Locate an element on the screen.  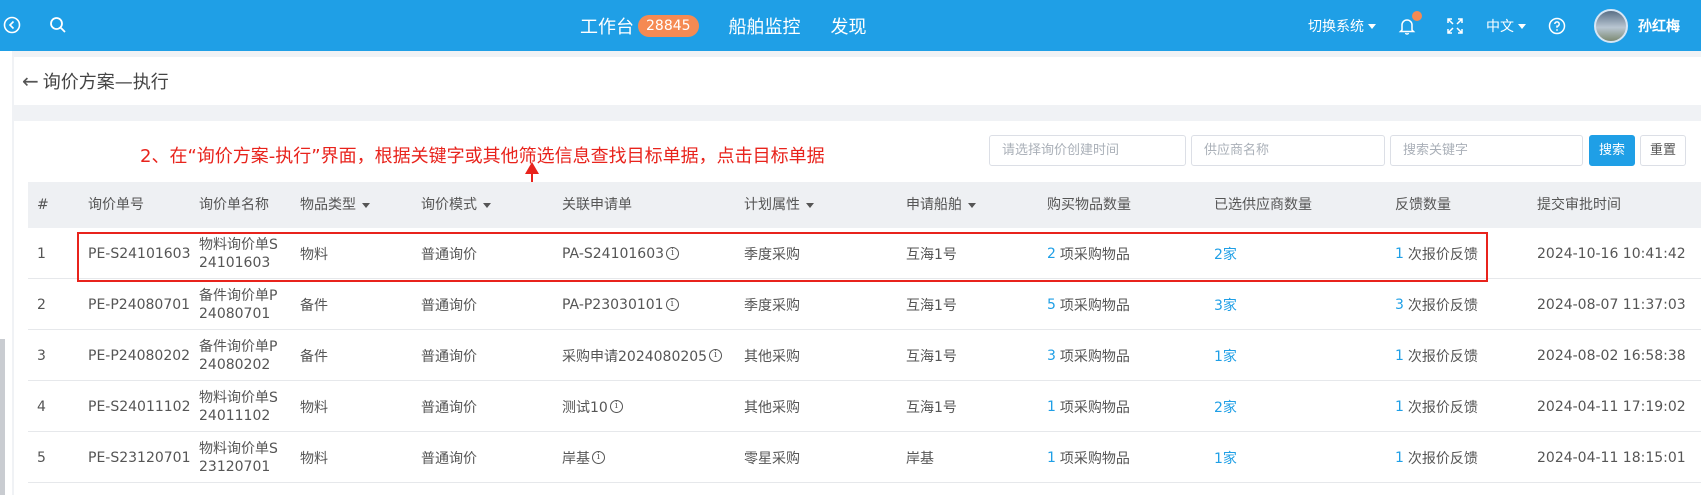
code-value: PE-S24011102 is located at coordinates (139, 406).